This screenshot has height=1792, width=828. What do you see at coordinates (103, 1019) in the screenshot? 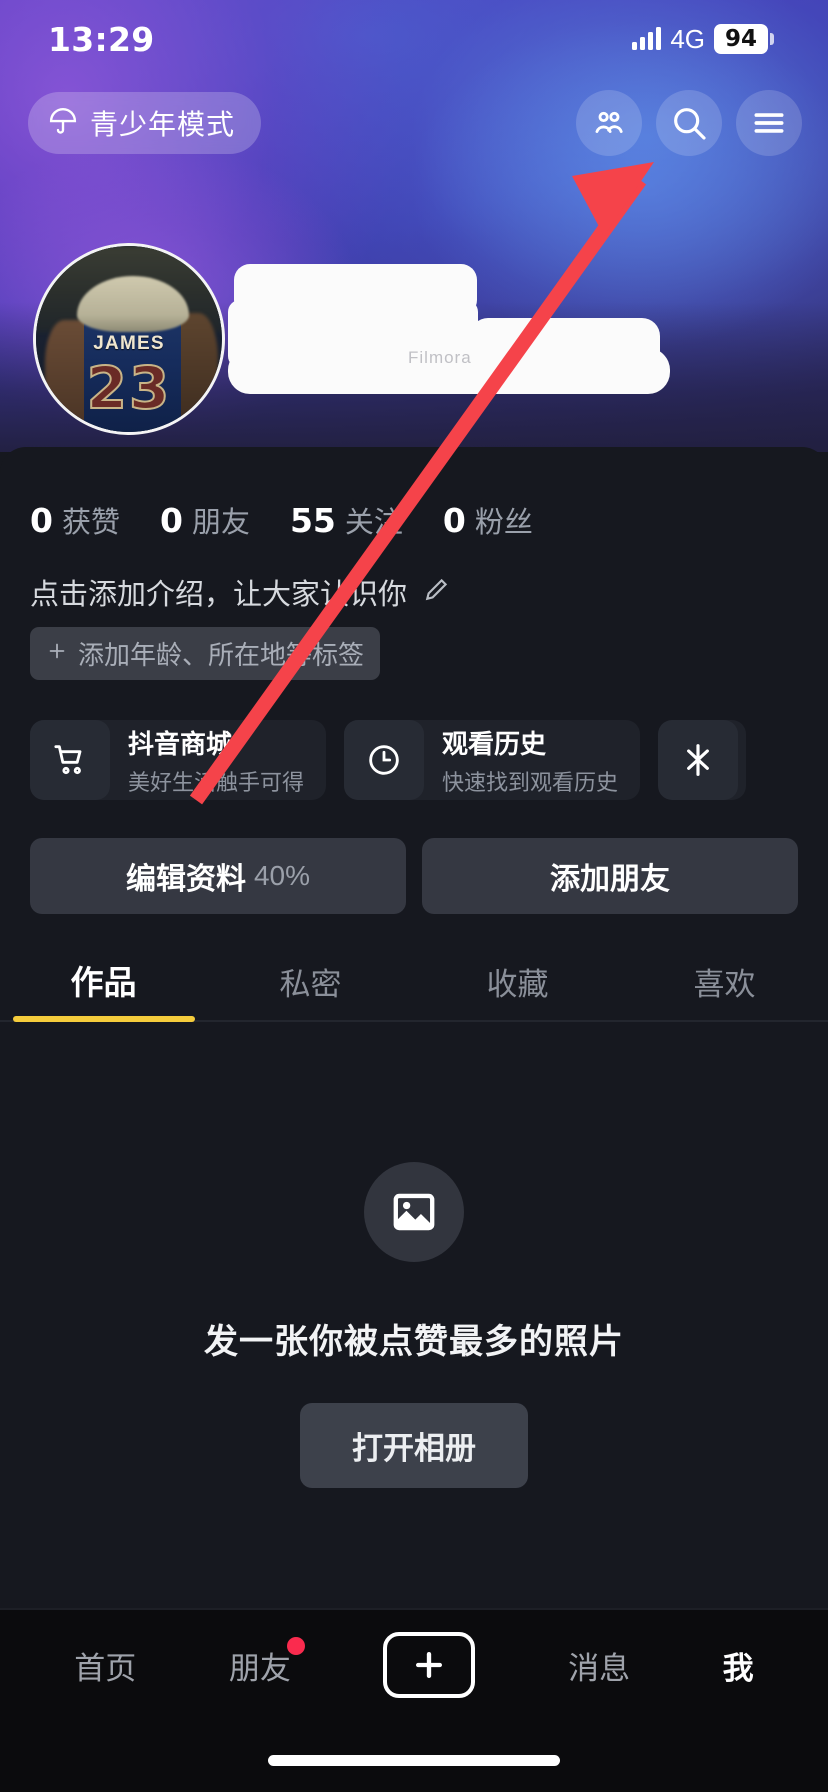
I see `tab-active-indicator` at bounding box center [103, 1019].